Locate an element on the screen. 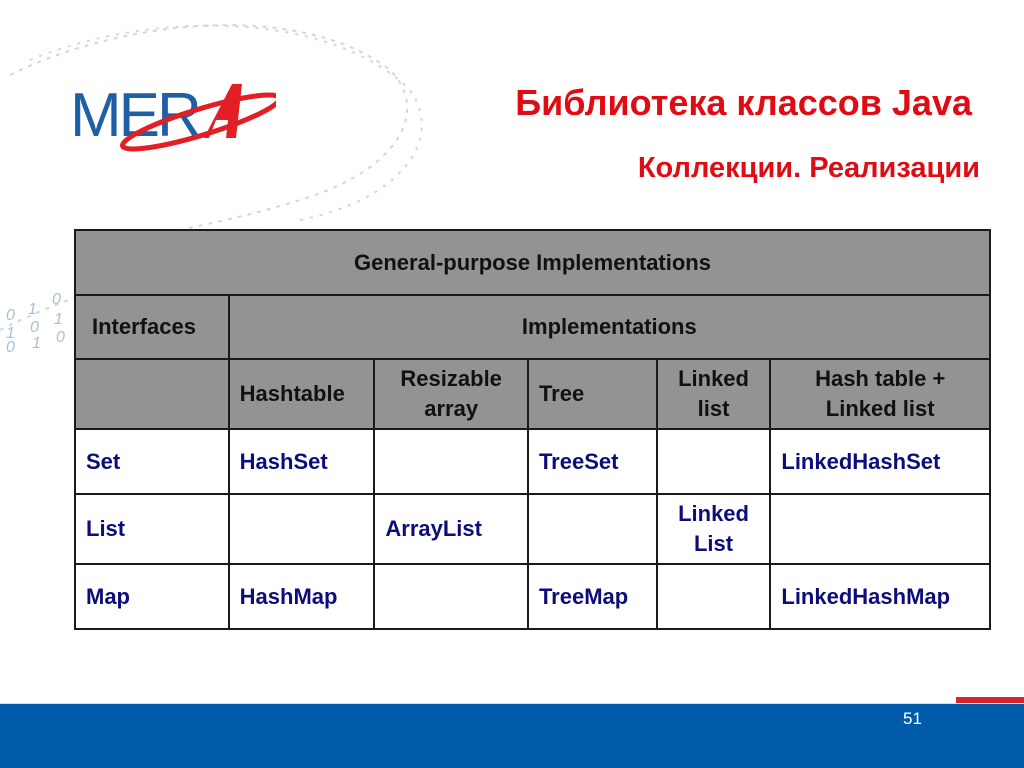 The height and width of the screenshot is (768, 1024). table-cell: HashSet is located at coordinates (301, 461).